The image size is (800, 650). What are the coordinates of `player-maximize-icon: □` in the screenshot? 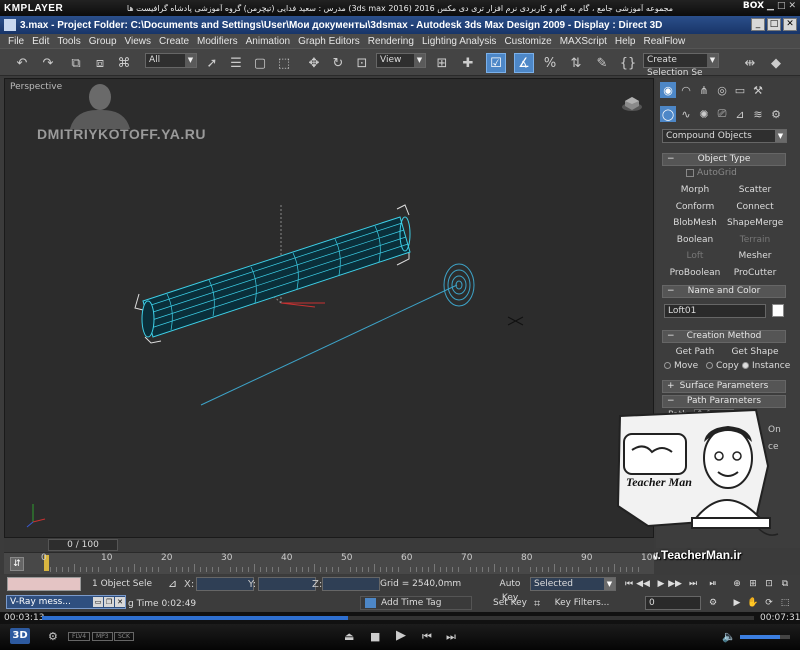 It's located at (781, 6).